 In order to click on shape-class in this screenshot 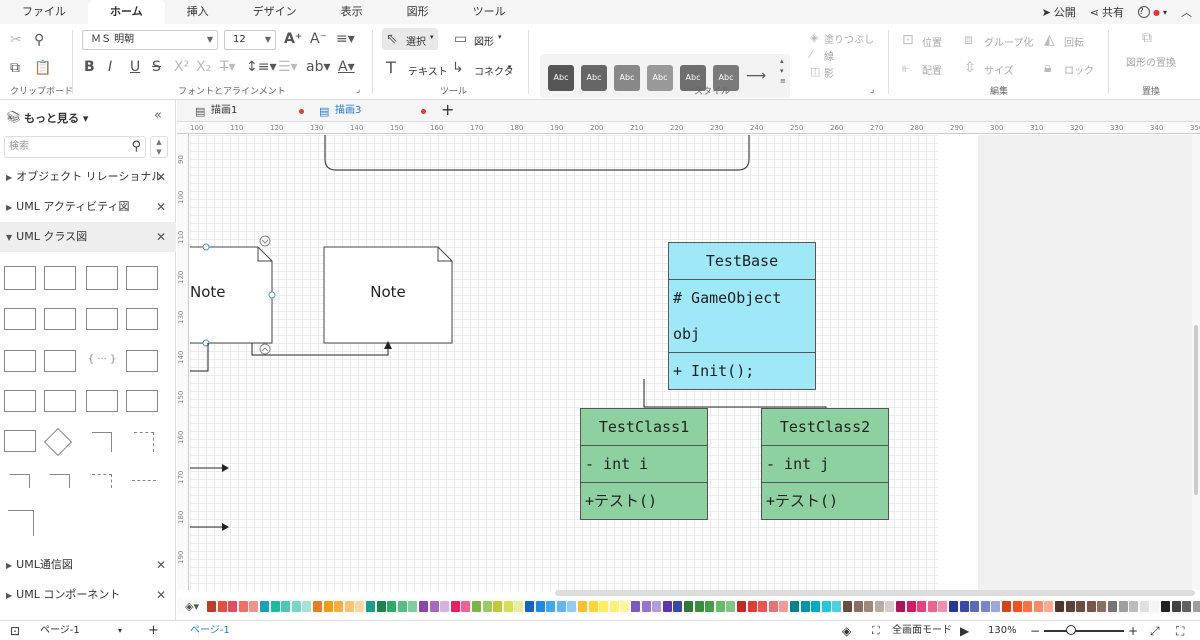, I will do `click(20, 278)`.